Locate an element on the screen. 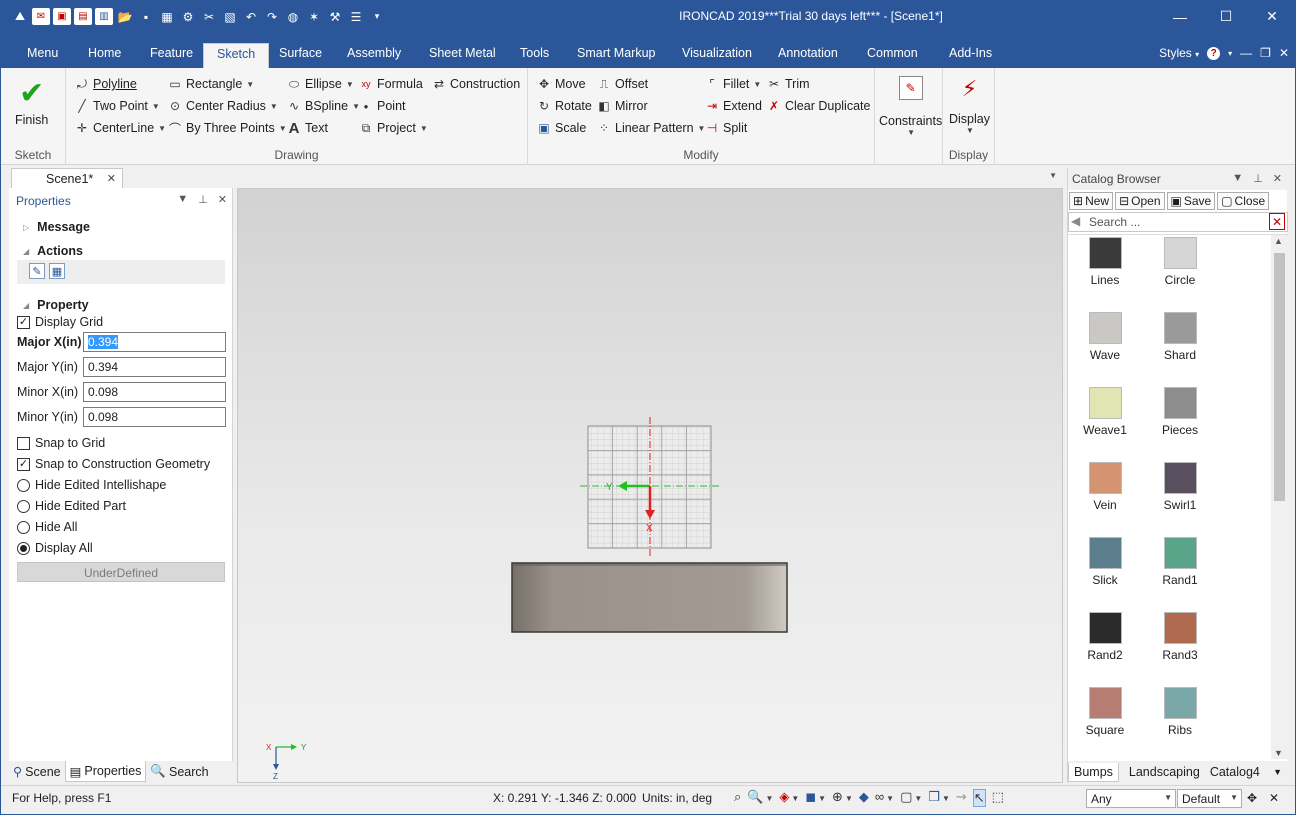 This screenshot has width=1296, height=815. status-move-icon: ✥ is located at coordinates (1252, 798).